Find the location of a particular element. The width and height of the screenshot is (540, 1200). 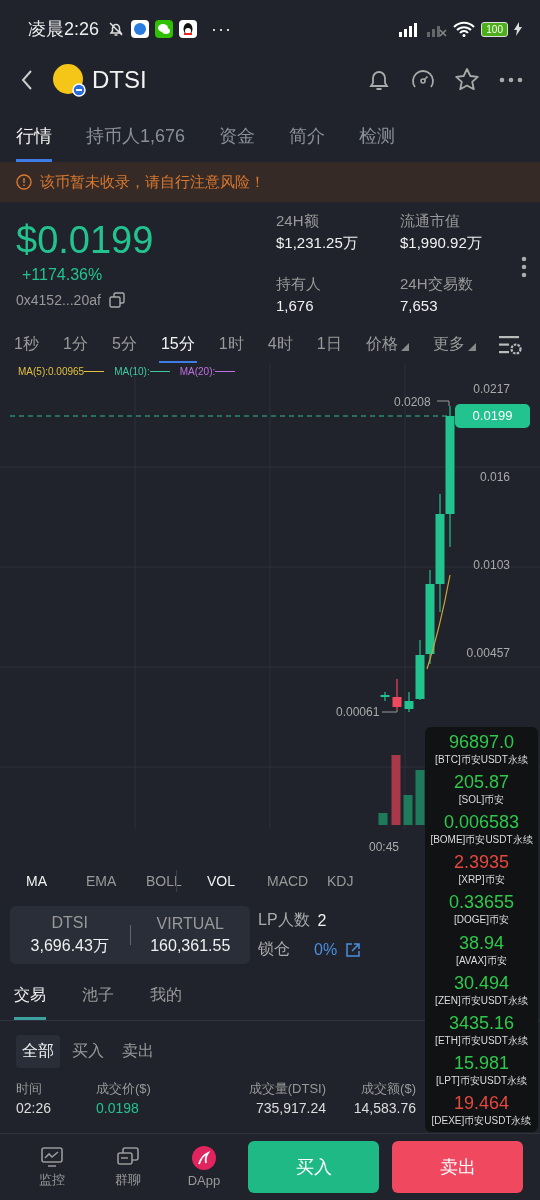

table-cell-text: 02:26 is located at coordinates (34, 1108).